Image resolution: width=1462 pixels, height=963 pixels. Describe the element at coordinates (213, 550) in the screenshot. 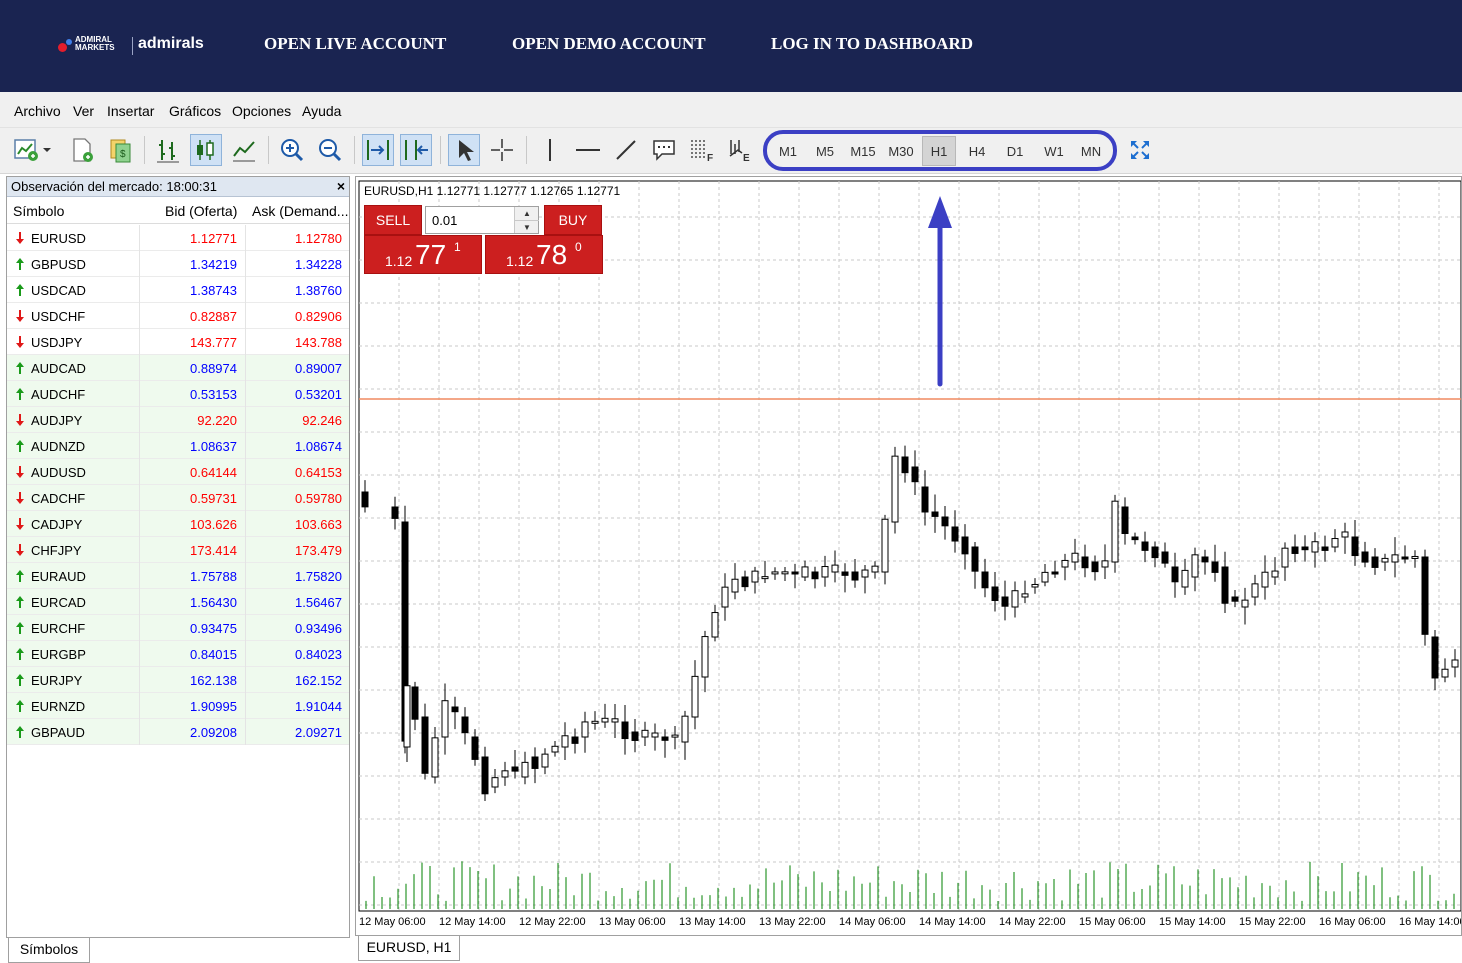

I see `row-bid: 173.414` at that location.